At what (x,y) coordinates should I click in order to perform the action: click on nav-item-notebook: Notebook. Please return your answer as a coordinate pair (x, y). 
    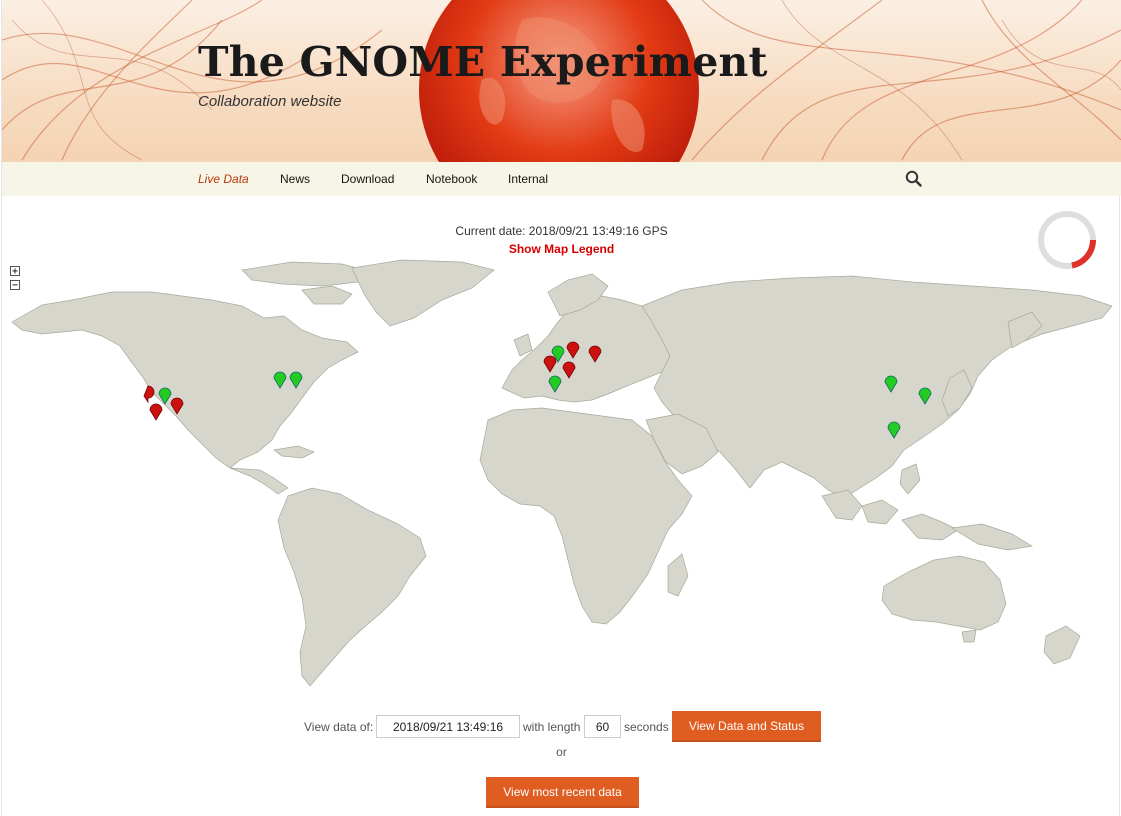
    Looking at the image, I should click on (451, 179).